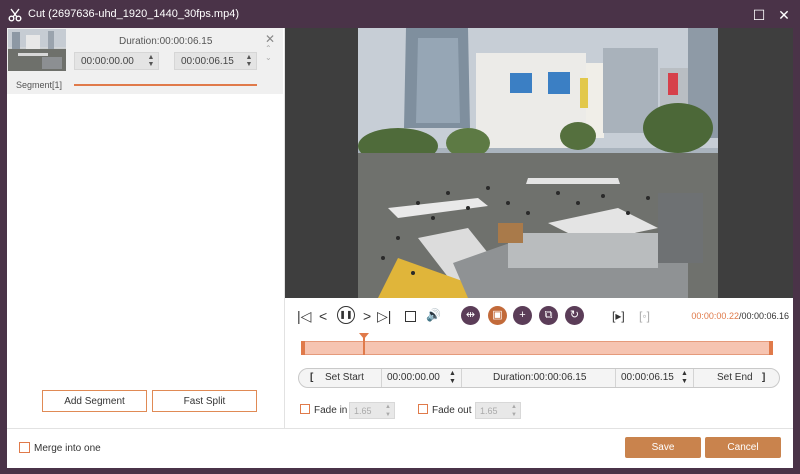 Image resolution: width=800 pixels, height=474 pixels. Describe the element at coordinates (384, 316) in the screenshot. I see `jump-end-icon: ▷|` at that location.